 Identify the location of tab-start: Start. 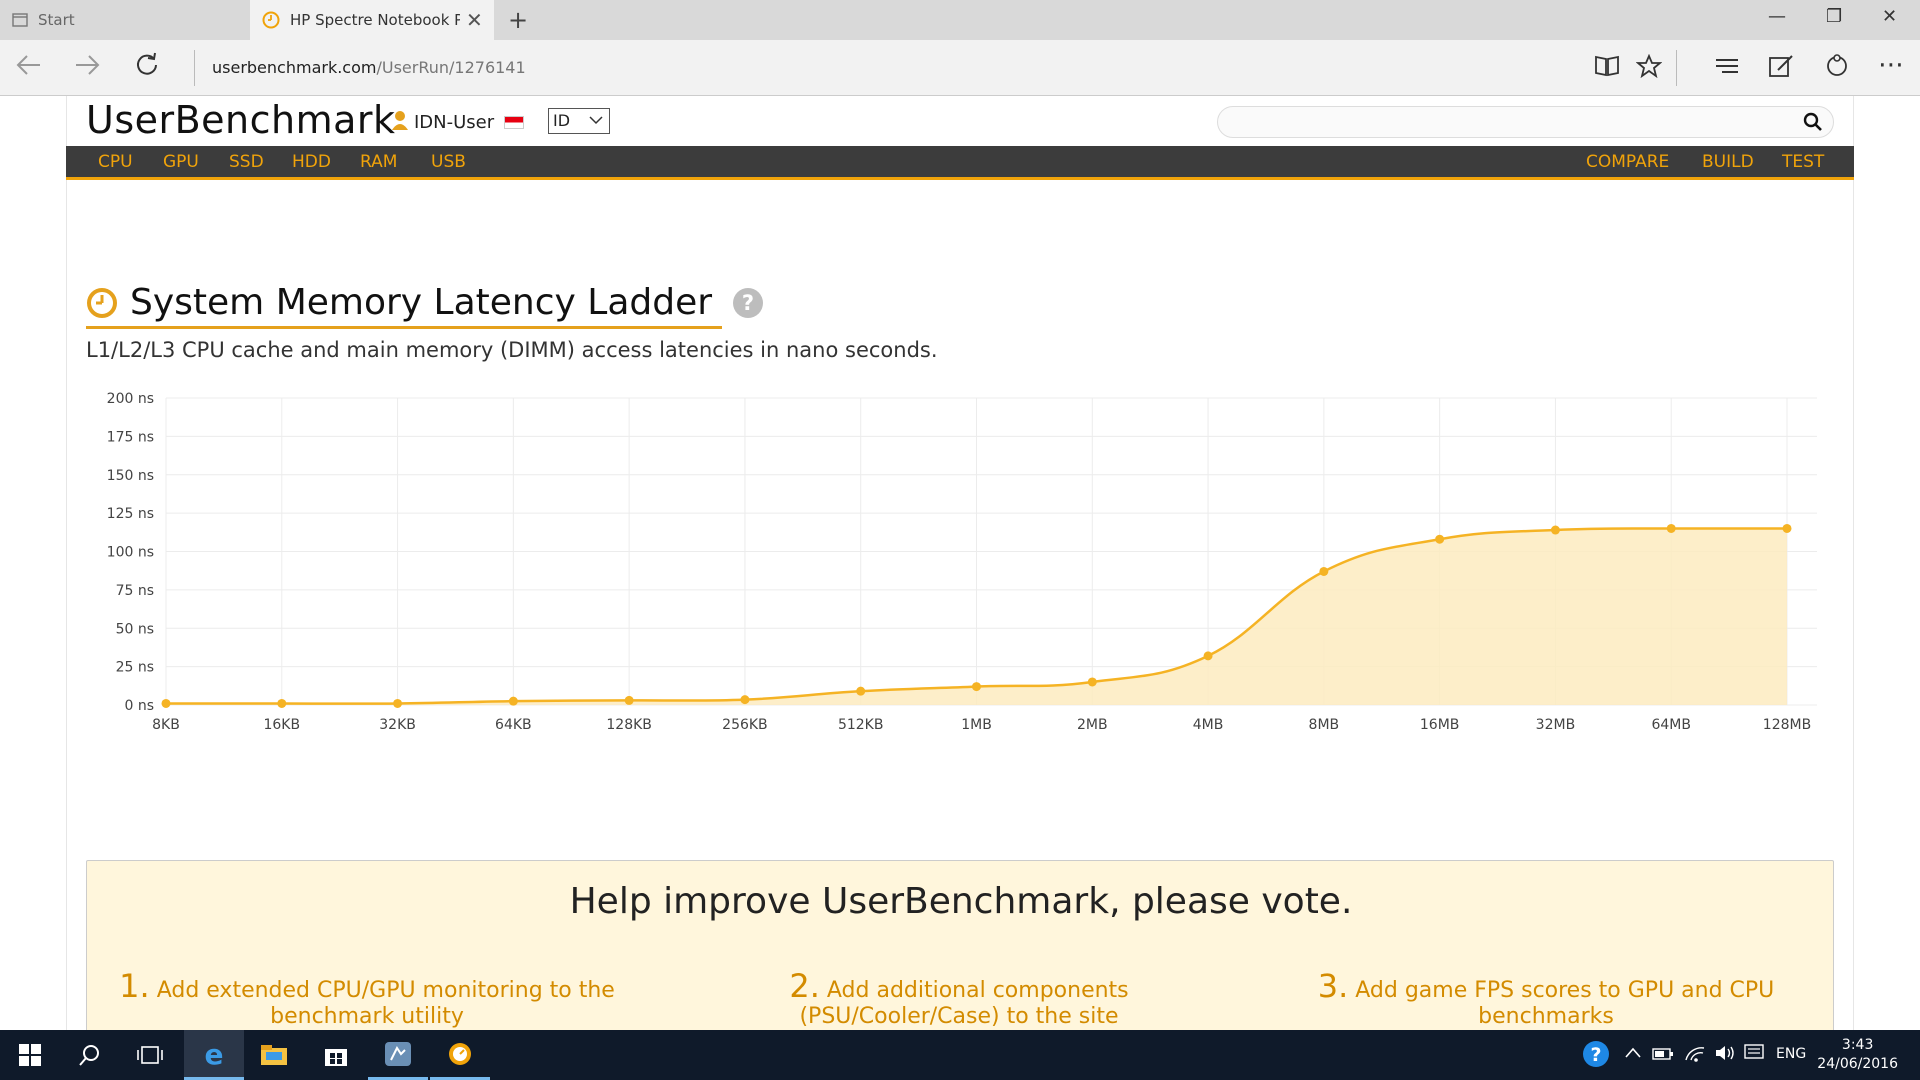
(124, 20).